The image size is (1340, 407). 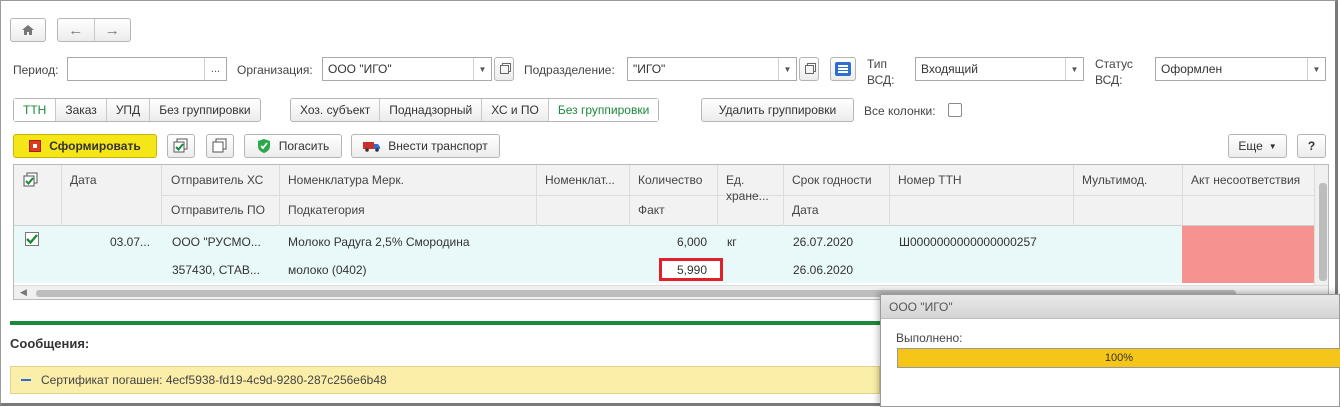 What do you see at coordinates (1240, 69) in the screenshot?
I see `vsd-status-field: Оформлен ▼` at bounding box center [1240, 69].